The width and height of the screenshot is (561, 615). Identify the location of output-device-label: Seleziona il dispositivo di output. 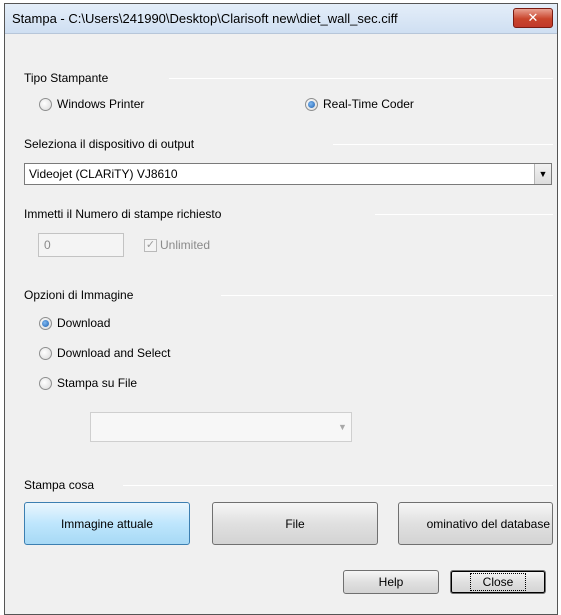
(109, 144).